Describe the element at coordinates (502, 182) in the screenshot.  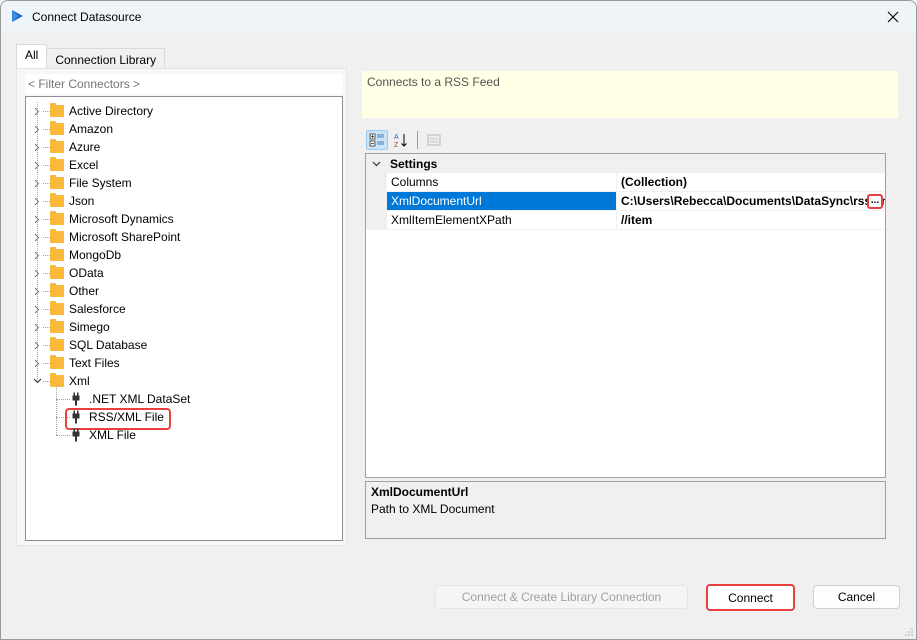
I see `property-name: Columns` at that location.